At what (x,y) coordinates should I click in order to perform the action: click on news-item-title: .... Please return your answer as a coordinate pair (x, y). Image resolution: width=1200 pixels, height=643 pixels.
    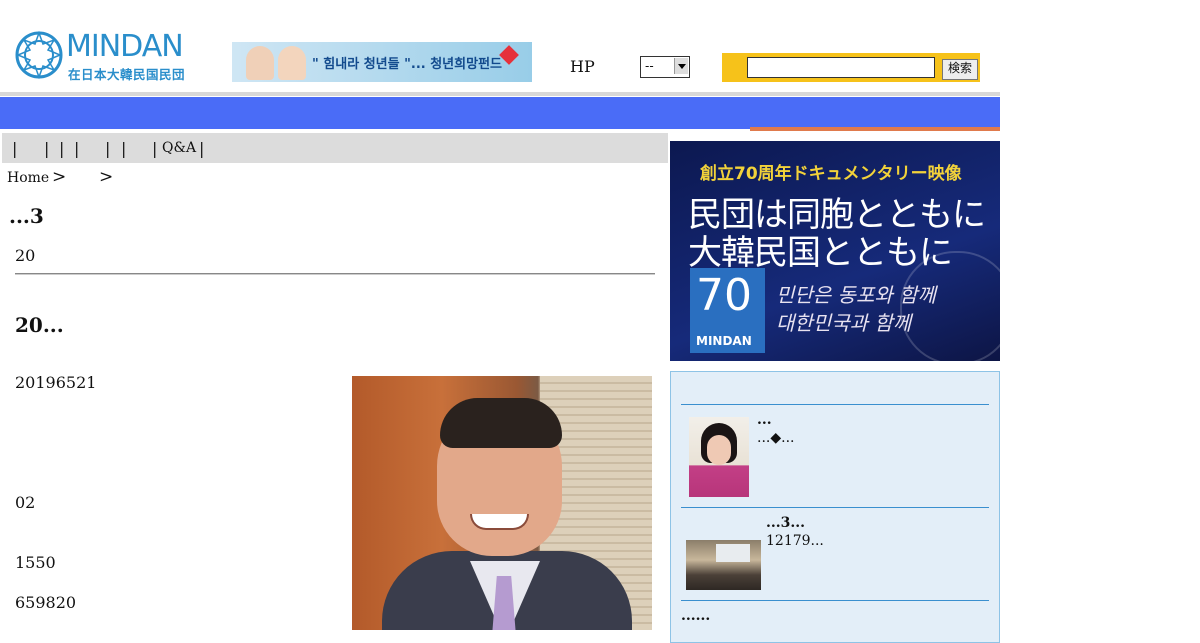
    Looking at the image, I should click on (764, 420).